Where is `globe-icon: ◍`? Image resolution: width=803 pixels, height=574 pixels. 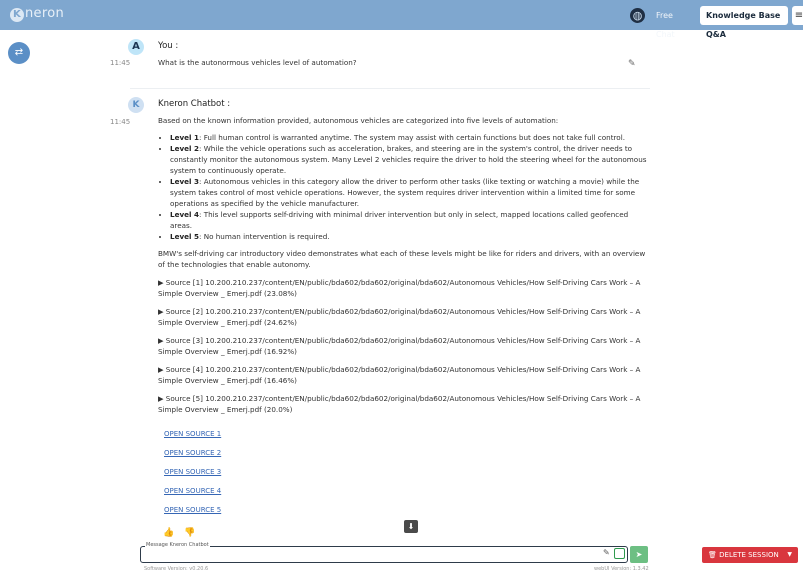 globe-icon: ◍ is located at coordinates (637, 15).